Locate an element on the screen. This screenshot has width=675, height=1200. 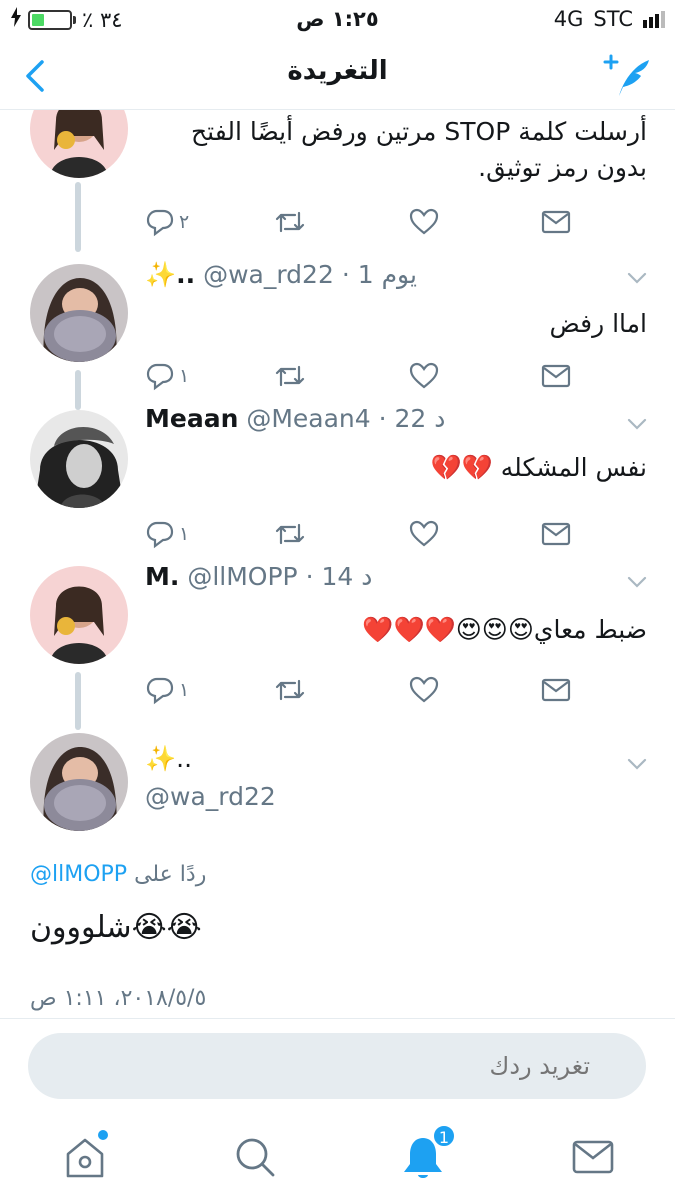
network-type: 4G is located at coordinates (568, 19).